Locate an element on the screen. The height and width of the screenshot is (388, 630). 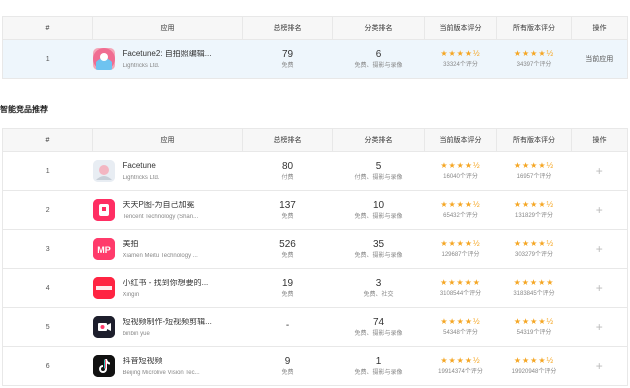
current-rating-cell: ★★★★½ 129687个评分 is located at coordinates (460, 249).